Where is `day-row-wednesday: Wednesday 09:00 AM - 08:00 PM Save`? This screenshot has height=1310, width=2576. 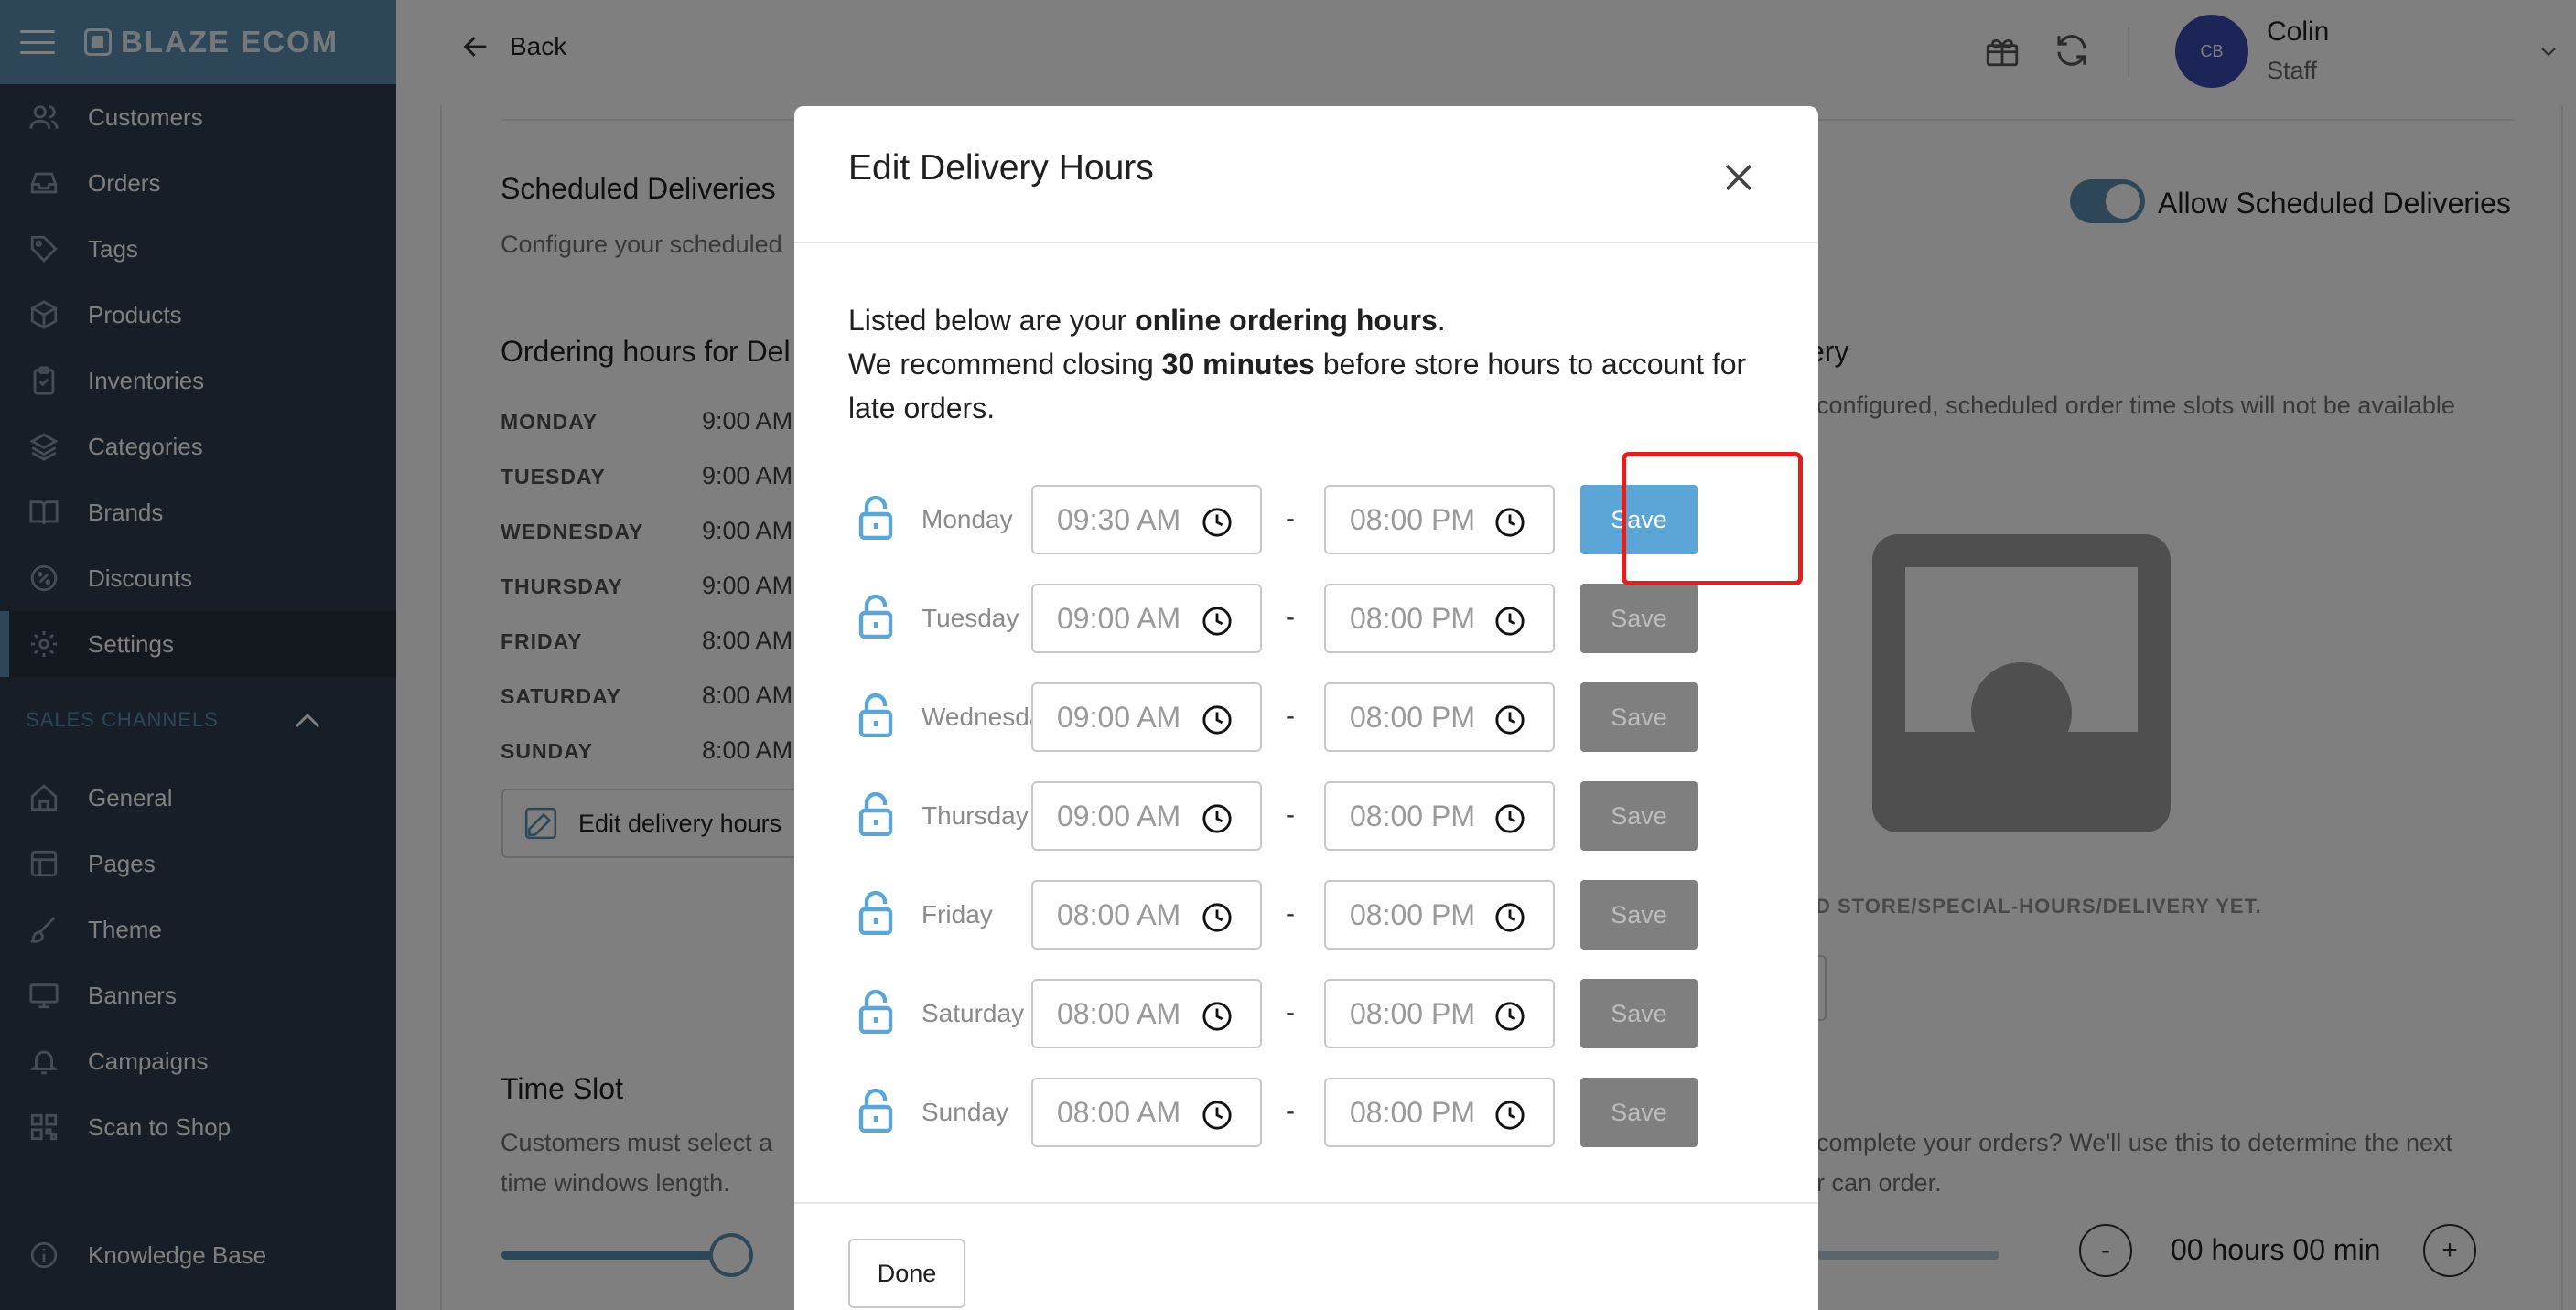
day-row-wednesday: Wednesday 09:00 AM - 08:00 PM Save is located at coordinates (1311, 717).